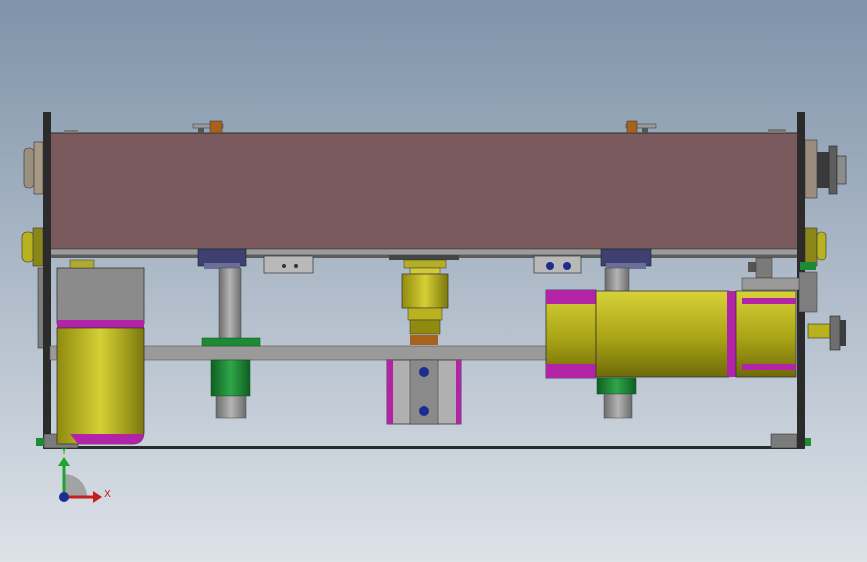 This screenshot has height=562, width=867. I want to click on slide-block, so click(424, 392).